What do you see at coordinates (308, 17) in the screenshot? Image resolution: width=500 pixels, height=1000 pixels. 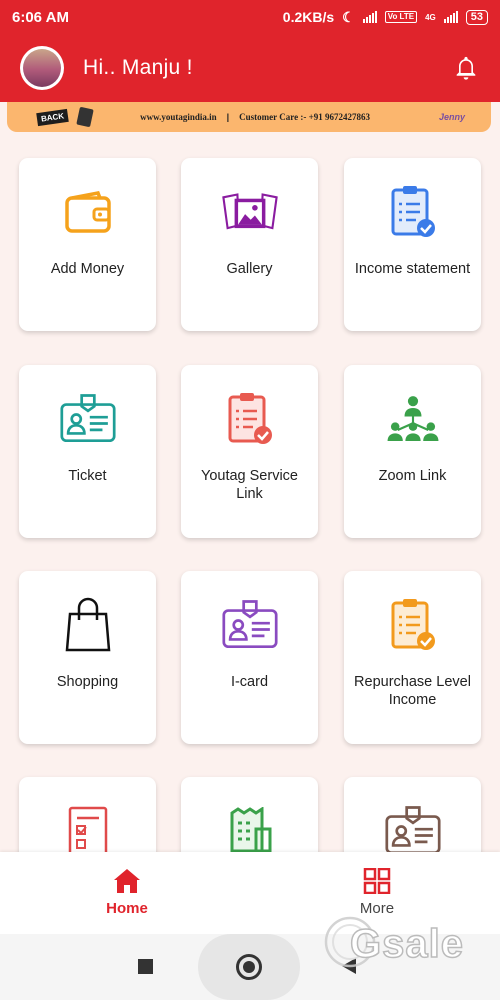 I see `status-net-speed: 0.2KB/s` at bounding box center [308, 17].